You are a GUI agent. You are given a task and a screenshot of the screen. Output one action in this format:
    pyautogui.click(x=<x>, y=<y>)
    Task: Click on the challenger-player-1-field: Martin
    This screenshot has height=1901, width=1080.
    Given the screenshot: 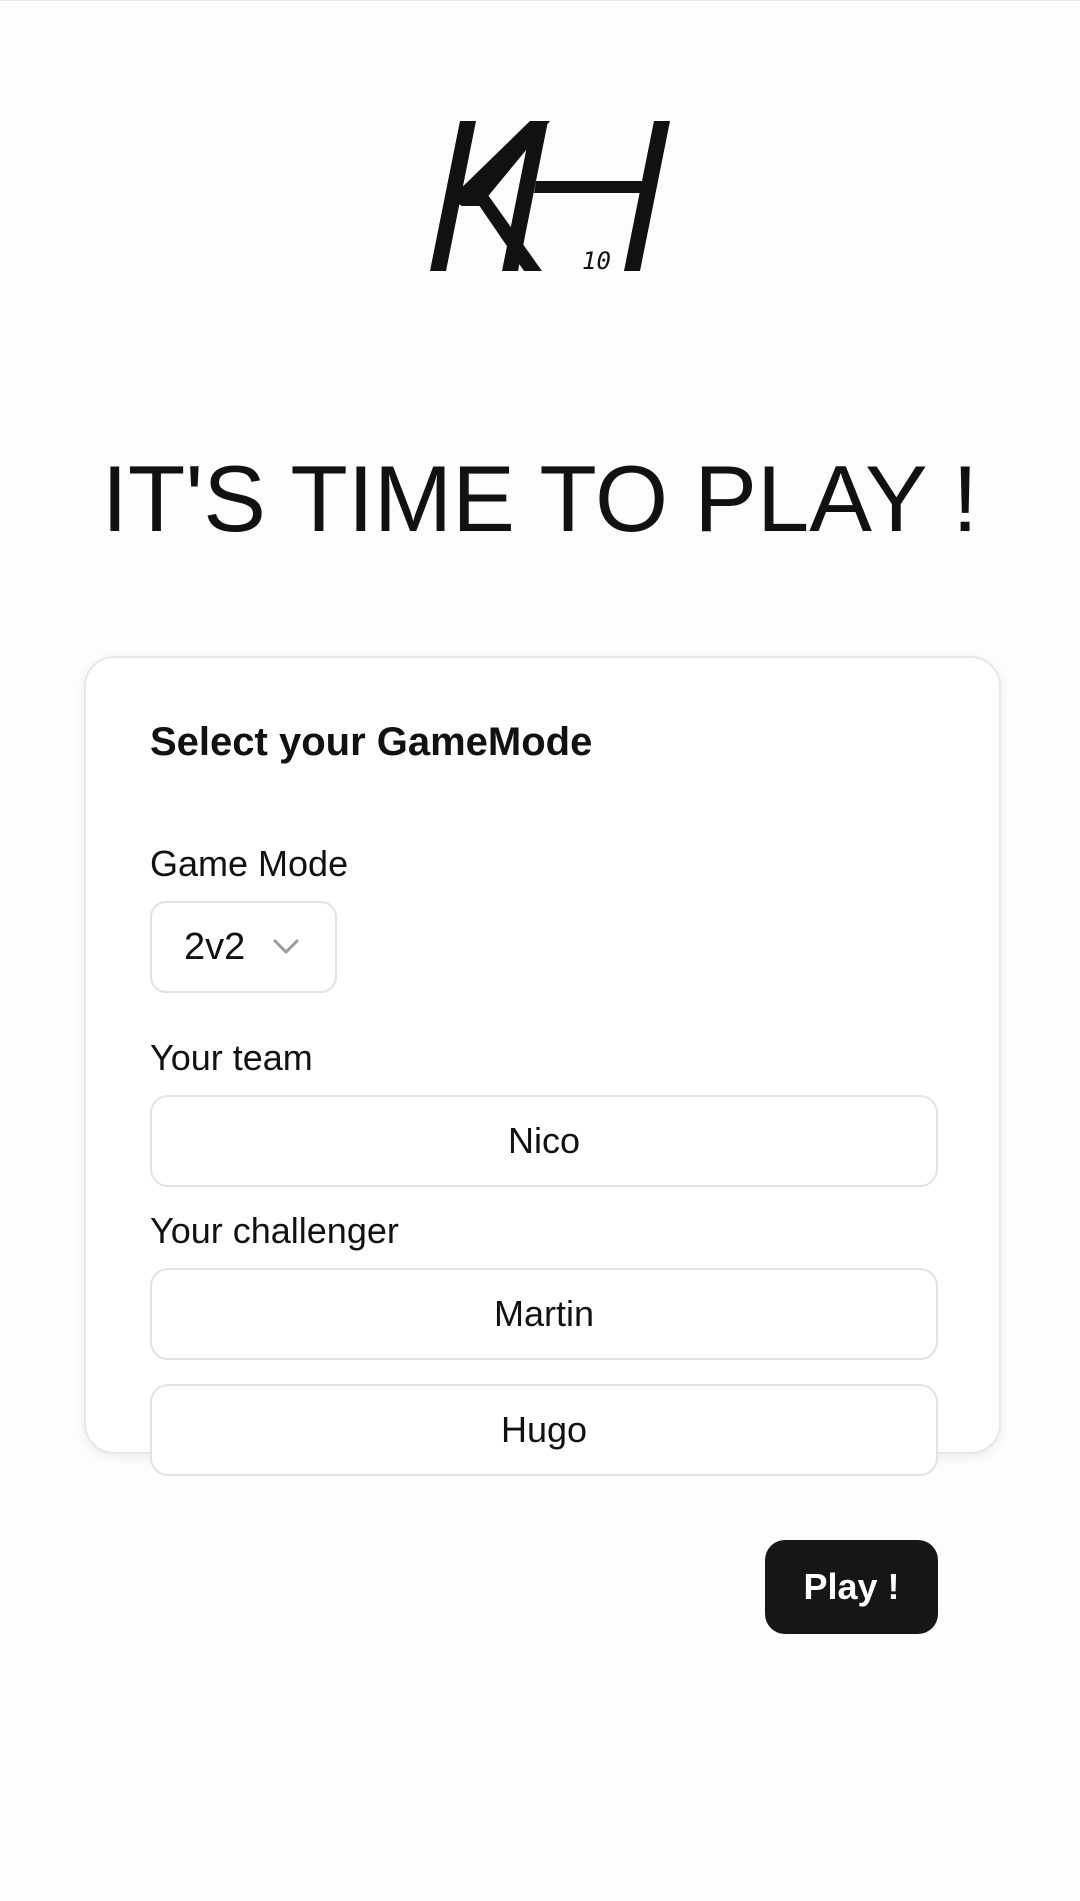 What is the action you would take?
    pyautogui.click(x=544, y=1314)
    